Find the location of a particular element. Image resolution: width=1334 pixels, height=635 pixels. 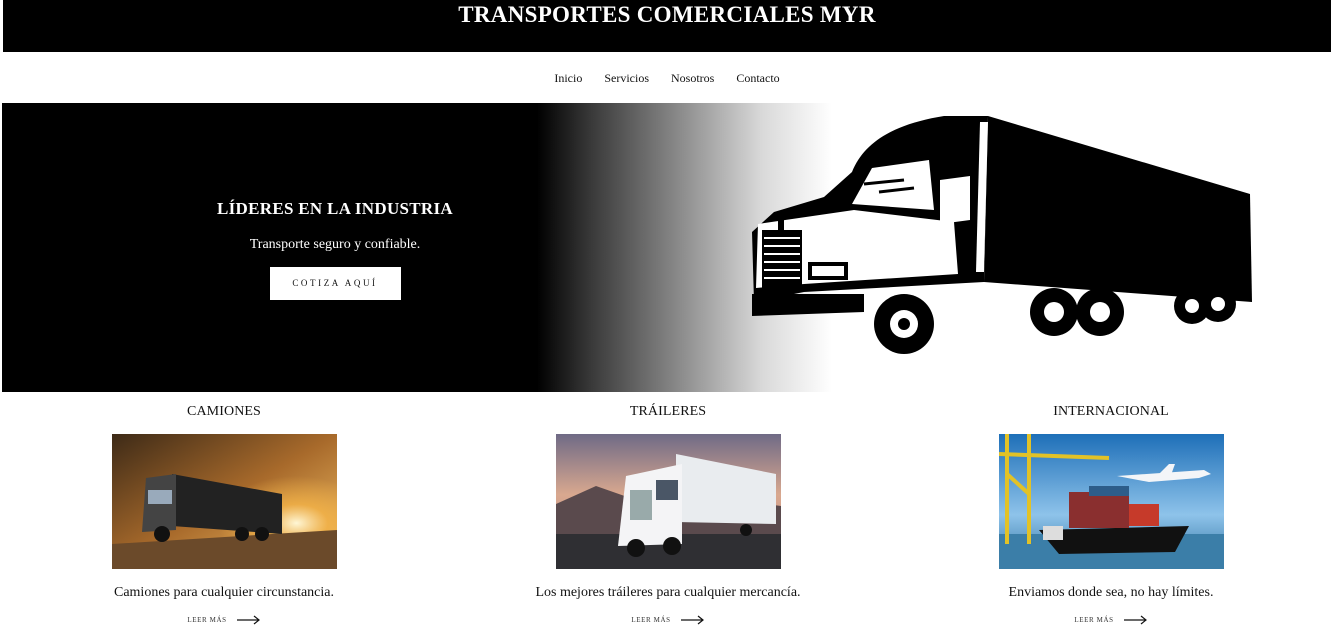

nav-item-contacto: Contacto is located at coordinates (757, 78).